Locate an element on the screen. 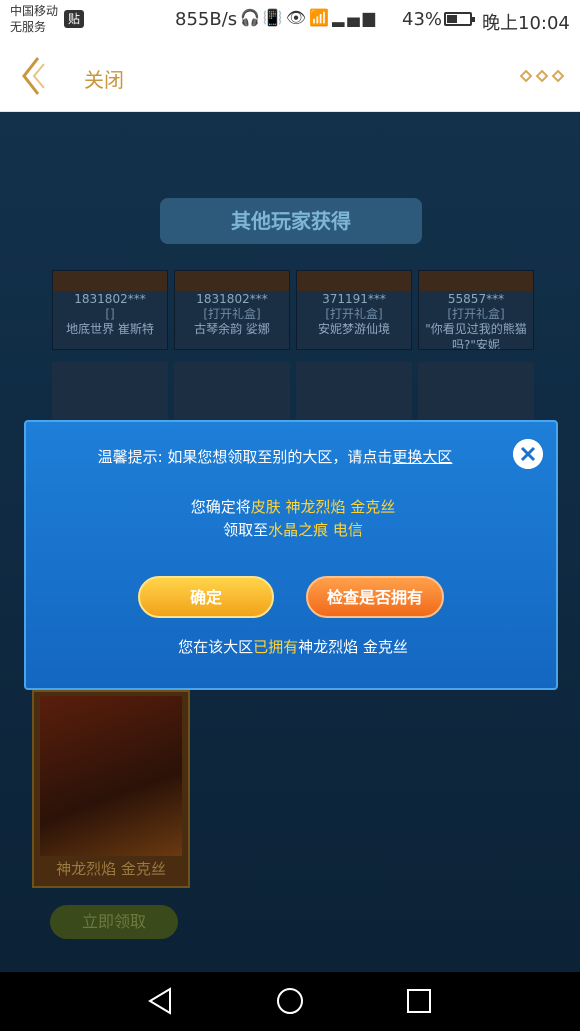  tip-prefix: 温馨提示: 如果您想领取至别的大区，请点击 is located at coordinates (245, 457).